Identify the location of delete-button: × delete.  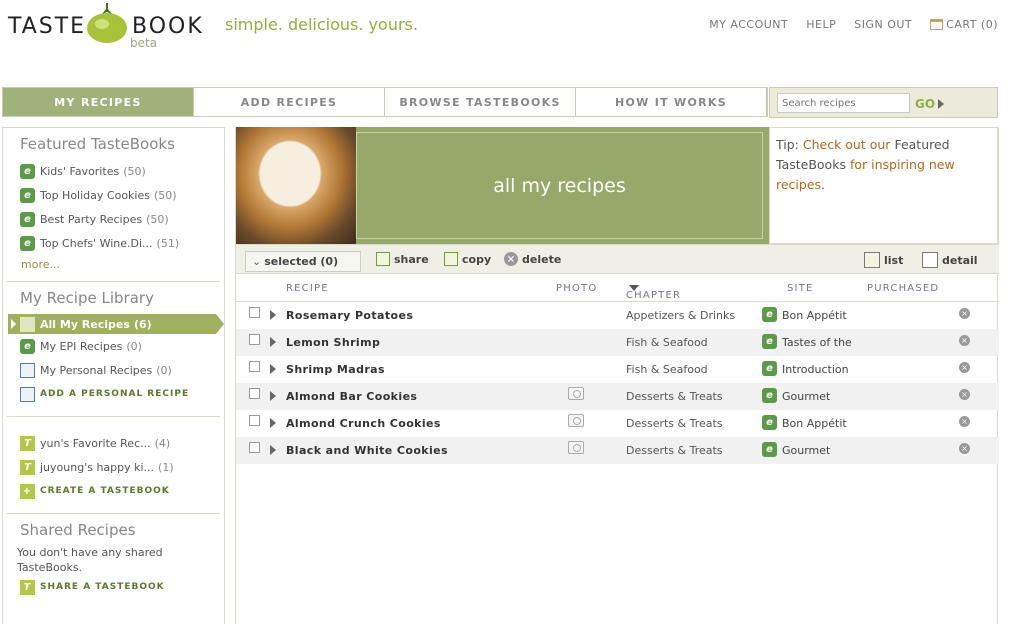
(532, 259).